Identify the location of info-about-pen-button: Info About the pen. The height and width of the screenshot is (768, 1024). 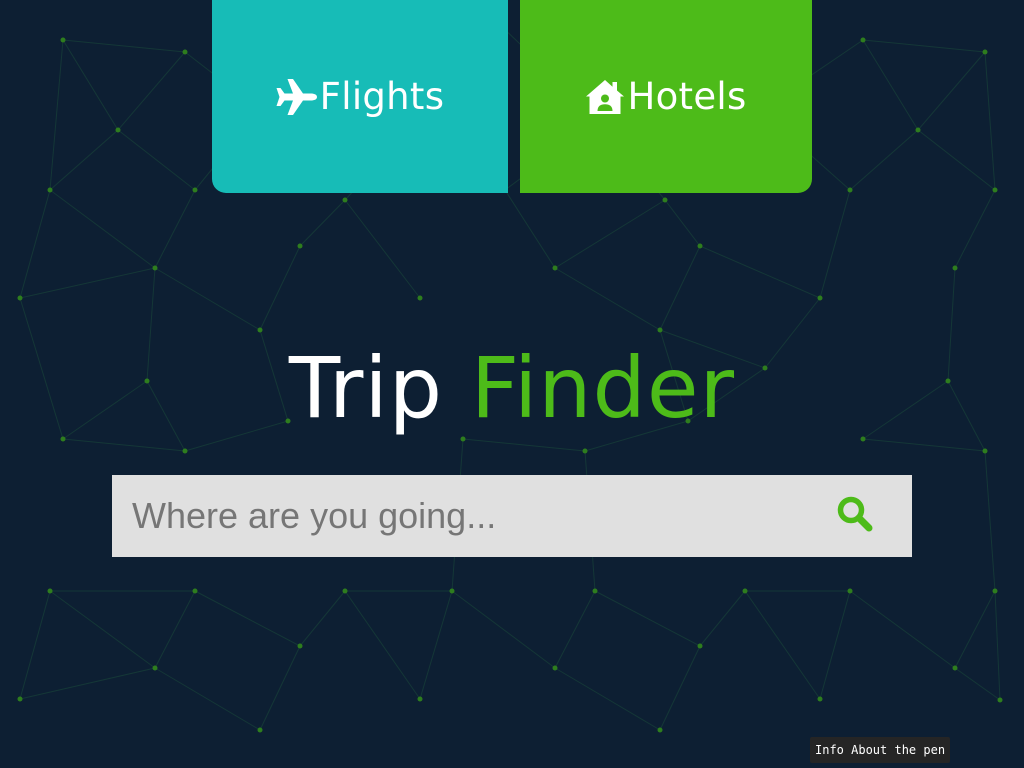
(880, 750).